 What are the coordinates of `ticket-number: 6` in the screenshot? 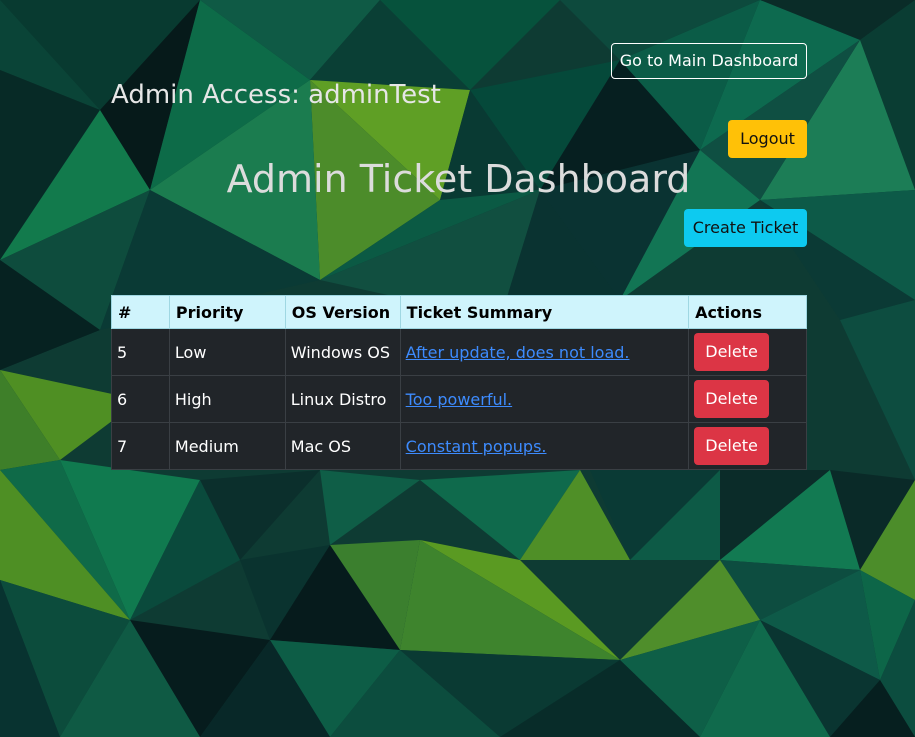 It's located at (140, 399).